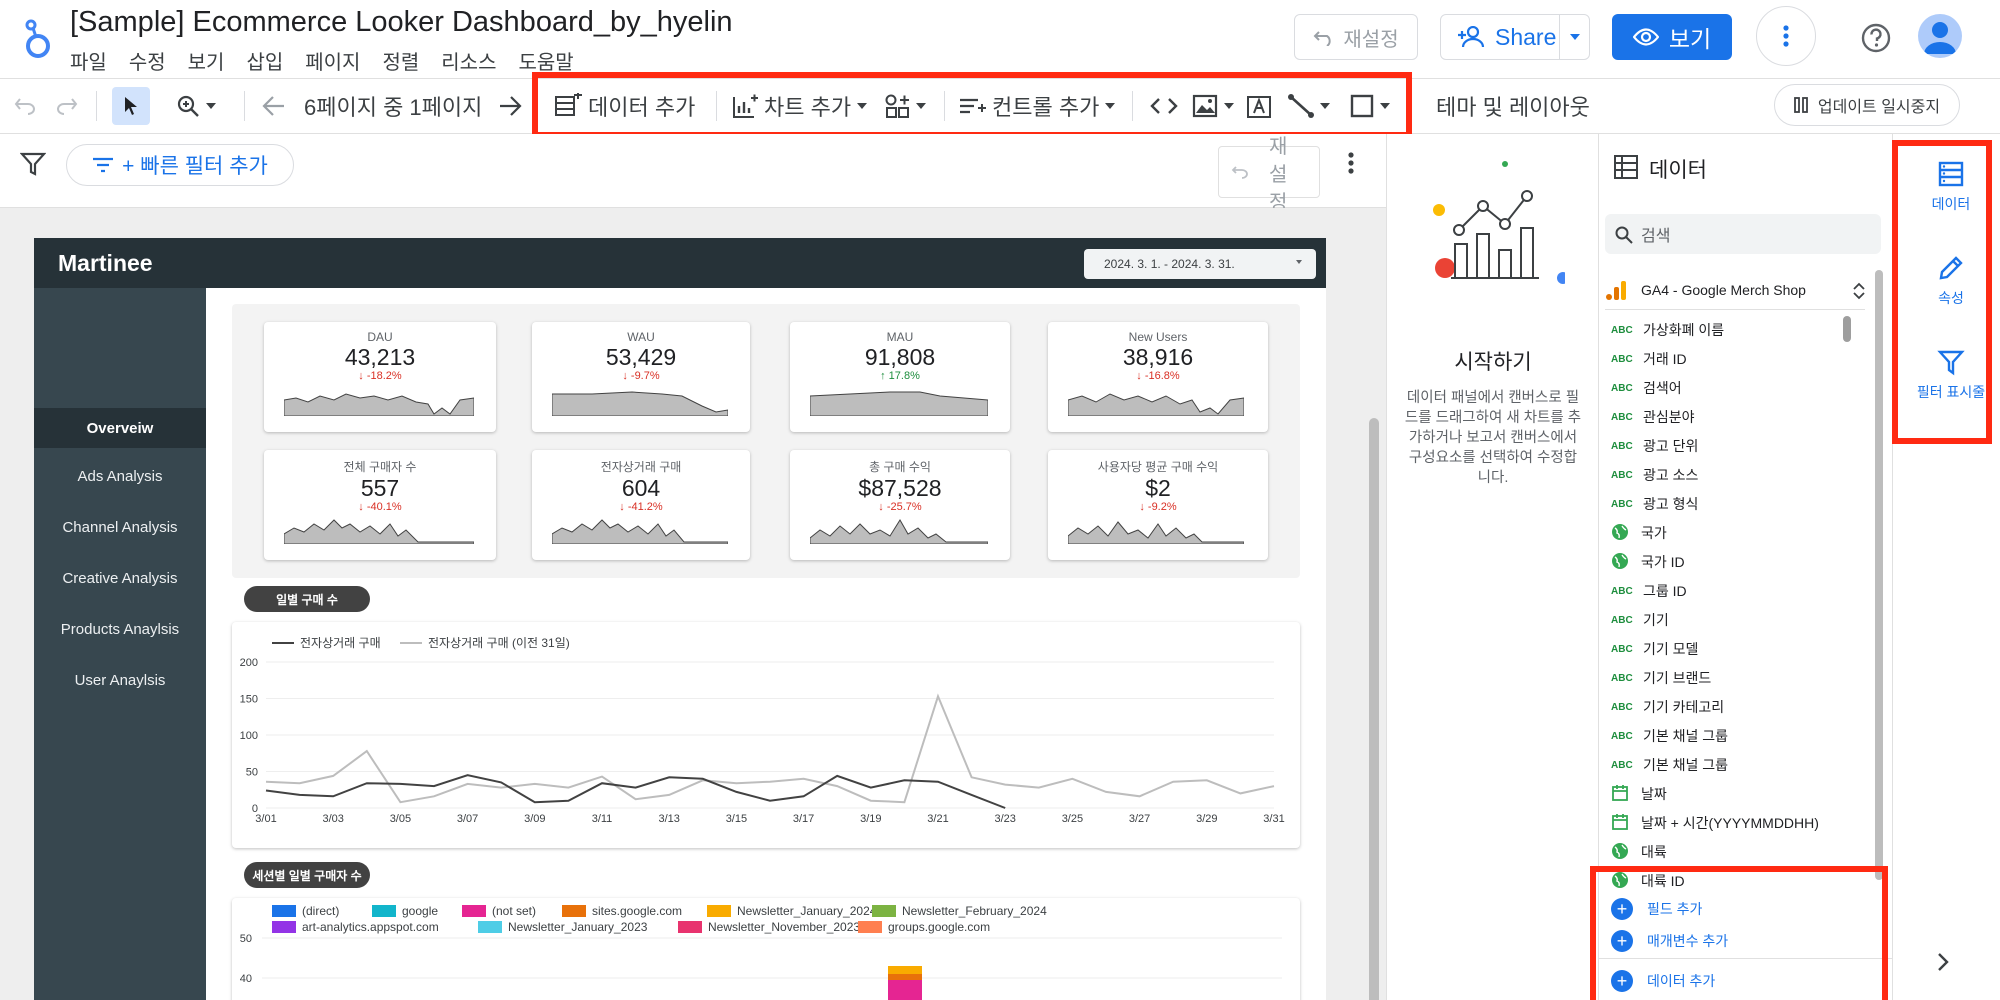 This screenshot has width=2000, height=1000. What do you see at coordinates (1800, 105) in the screenshot?
I see `pause-icon` at bounding box center [1800, 105].